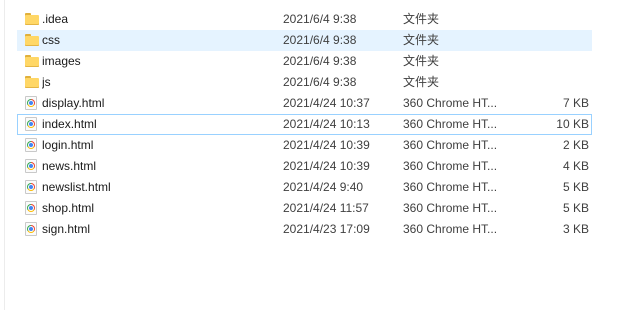 The image size is (637, 310). Describe the element at coordinates (51, 40) in the screenshot. I see `file-name: css` at that location.